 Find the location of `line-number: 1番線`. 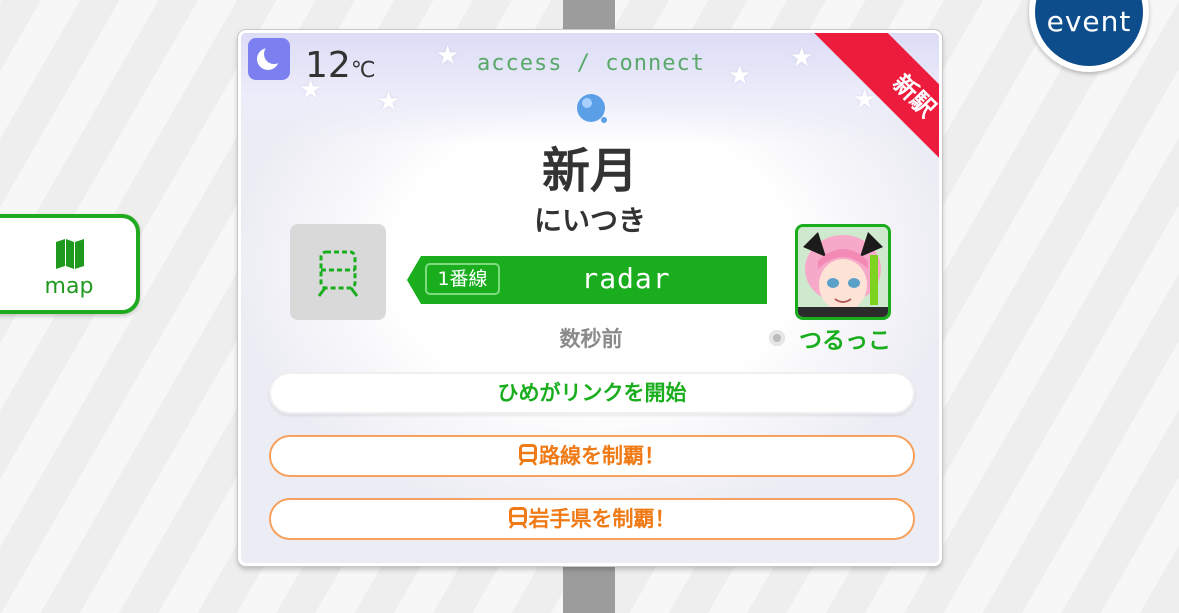

line-number: 1番線 is located at coordinates (462, 279).